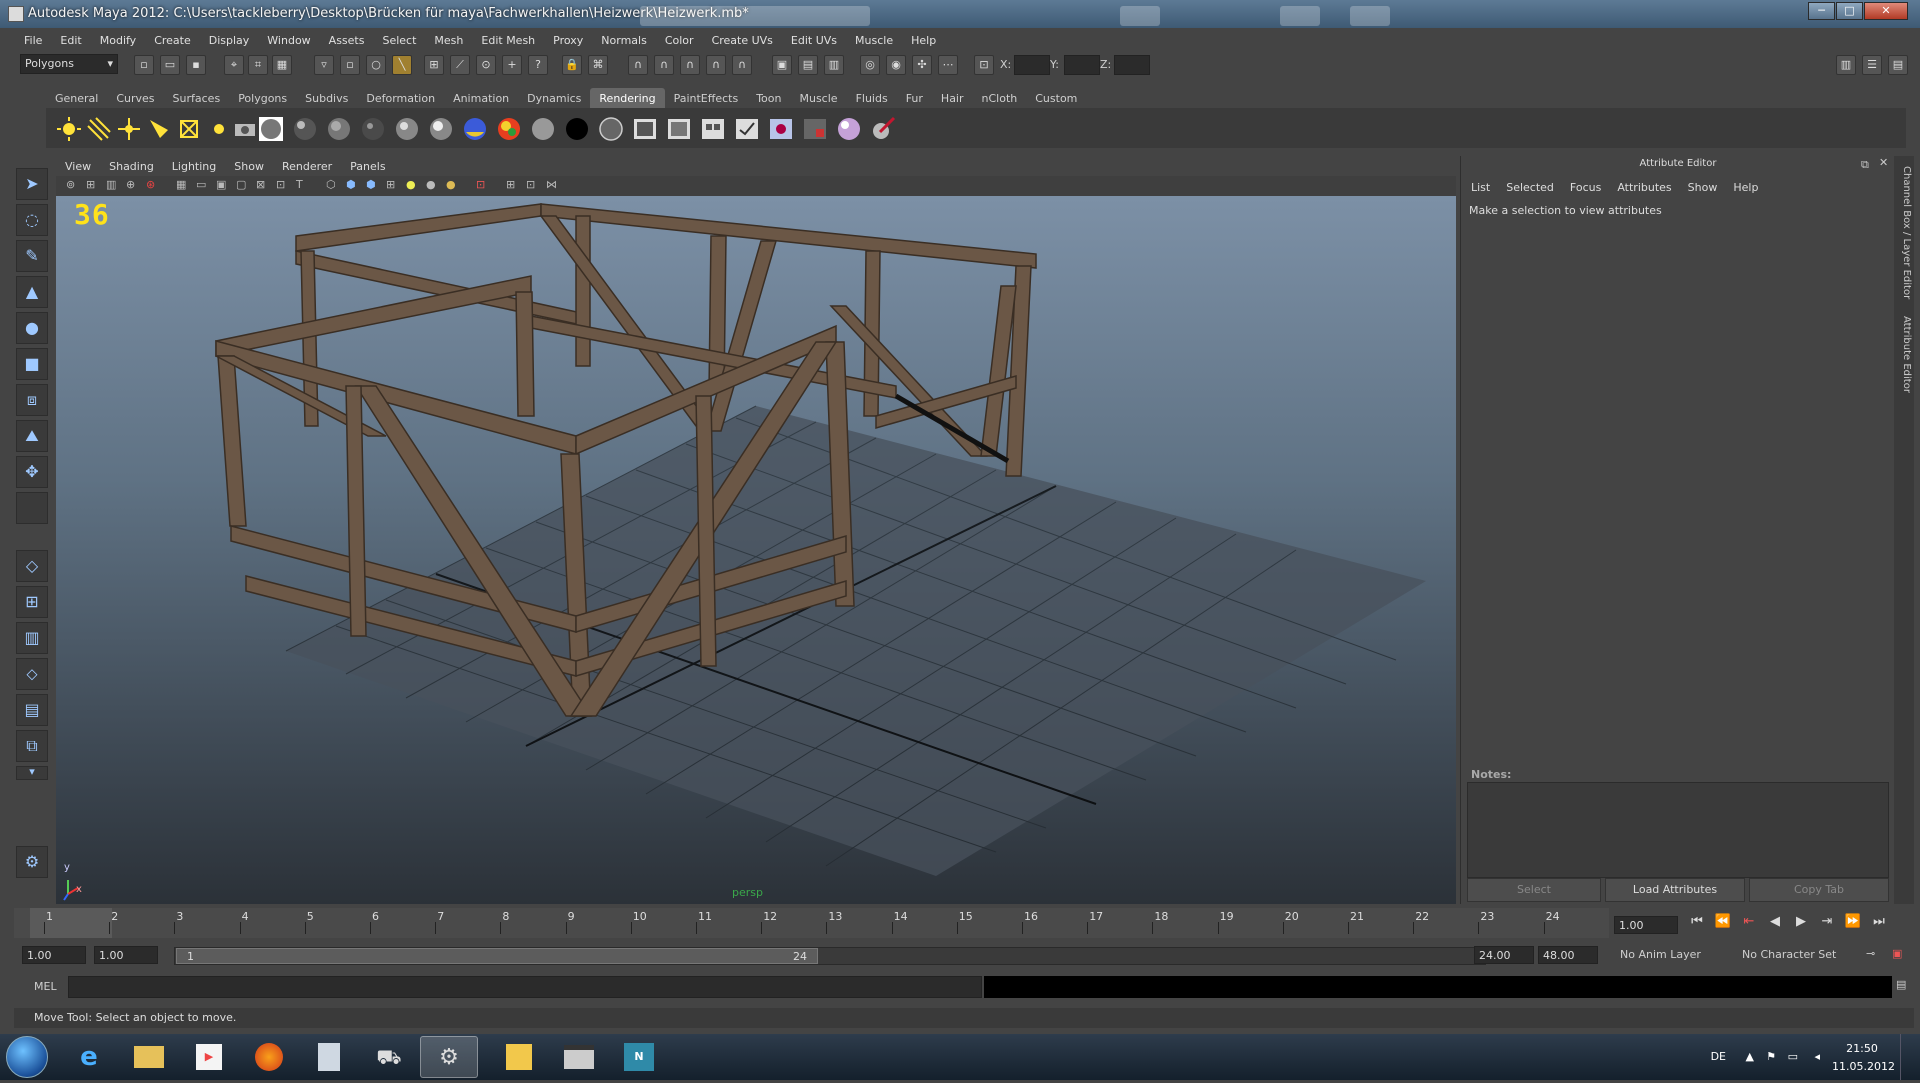  What do you see at coordinates (1032, 65) in the screenshot?
I see `x-field` at bounding box center [1032, 65].